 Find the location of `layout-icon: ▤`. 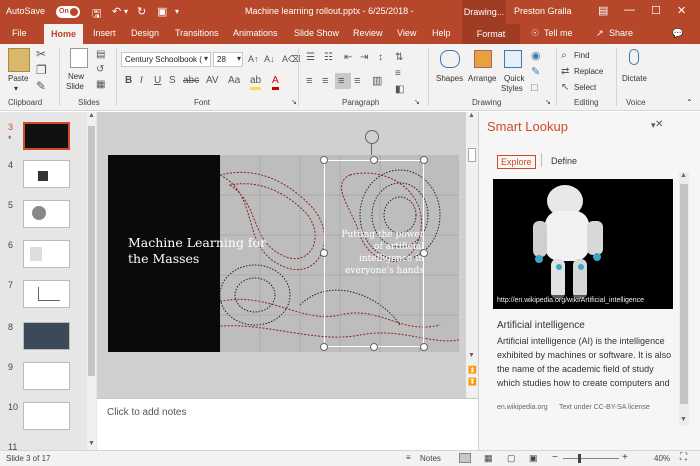

layout-icon: ▤ is located at coordinates (100, 55).